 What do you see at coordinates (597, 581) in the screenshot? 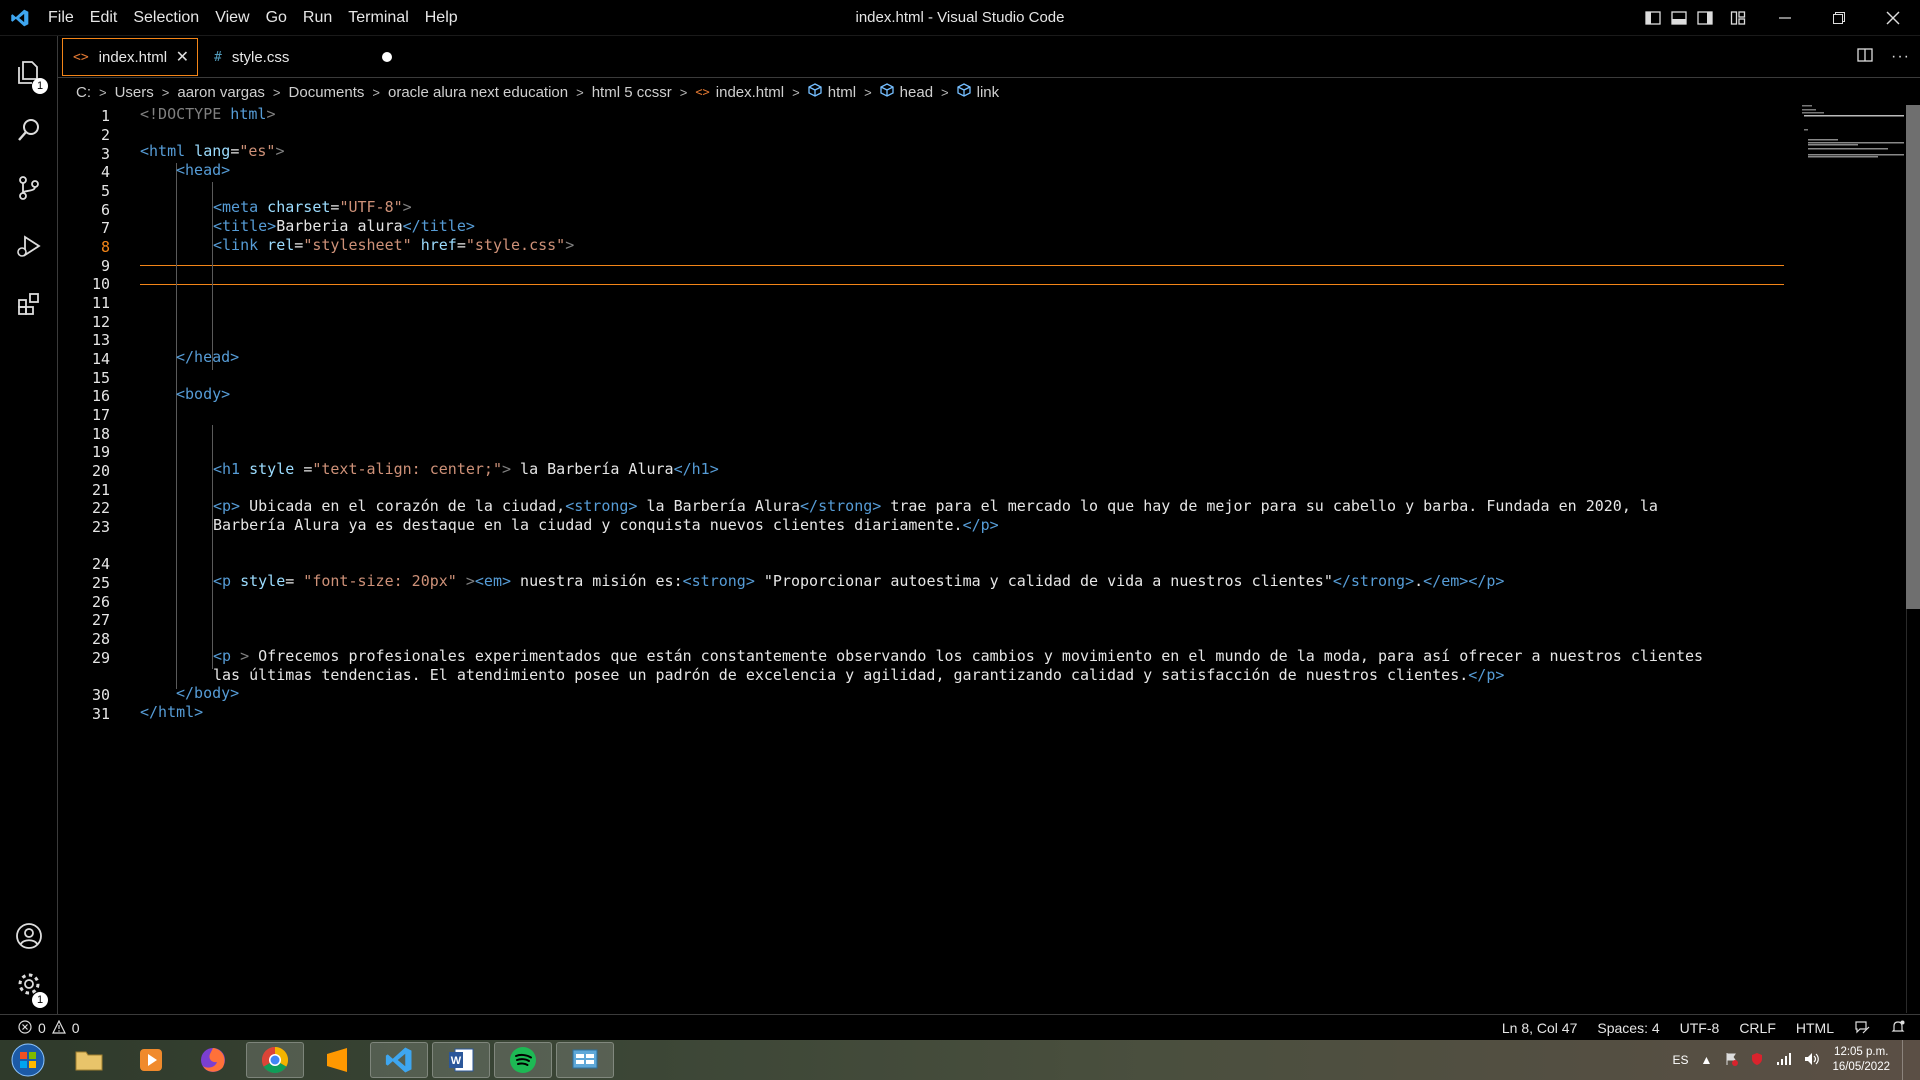
I see `text: nuestra misión es:` at bounding box center [597, 581].